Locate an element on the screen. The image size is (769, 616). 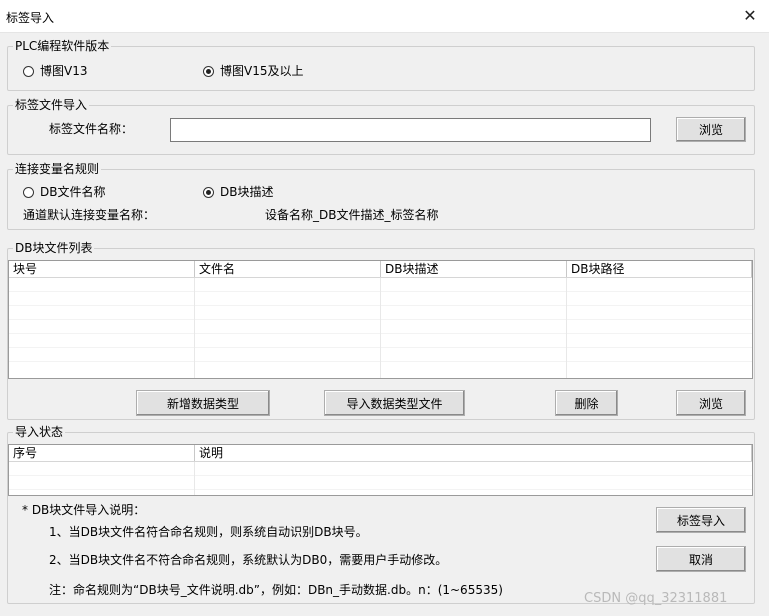
cancel-button: 取消 is located at coordinates (701, 559).